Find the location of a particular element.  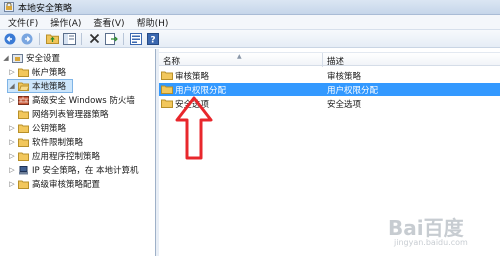

column-divider is located at coordinates (322, 60).